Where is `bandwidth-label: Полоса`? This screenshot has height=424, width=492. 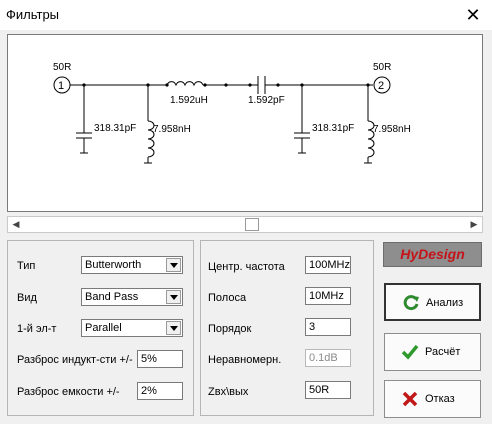
bandwidth-label: Полоса is located at coordinates (227, 298).